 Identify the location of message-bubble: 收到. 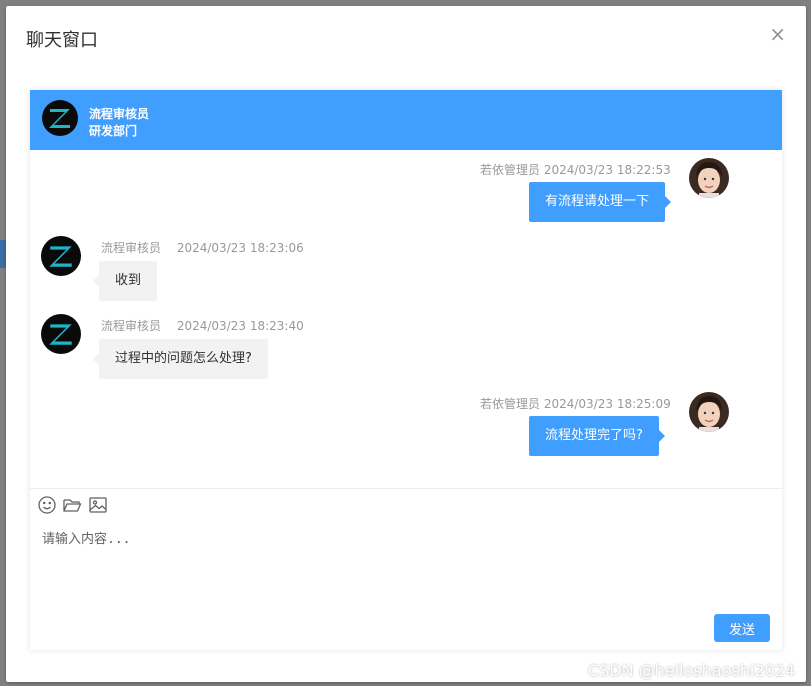
(125, 281).